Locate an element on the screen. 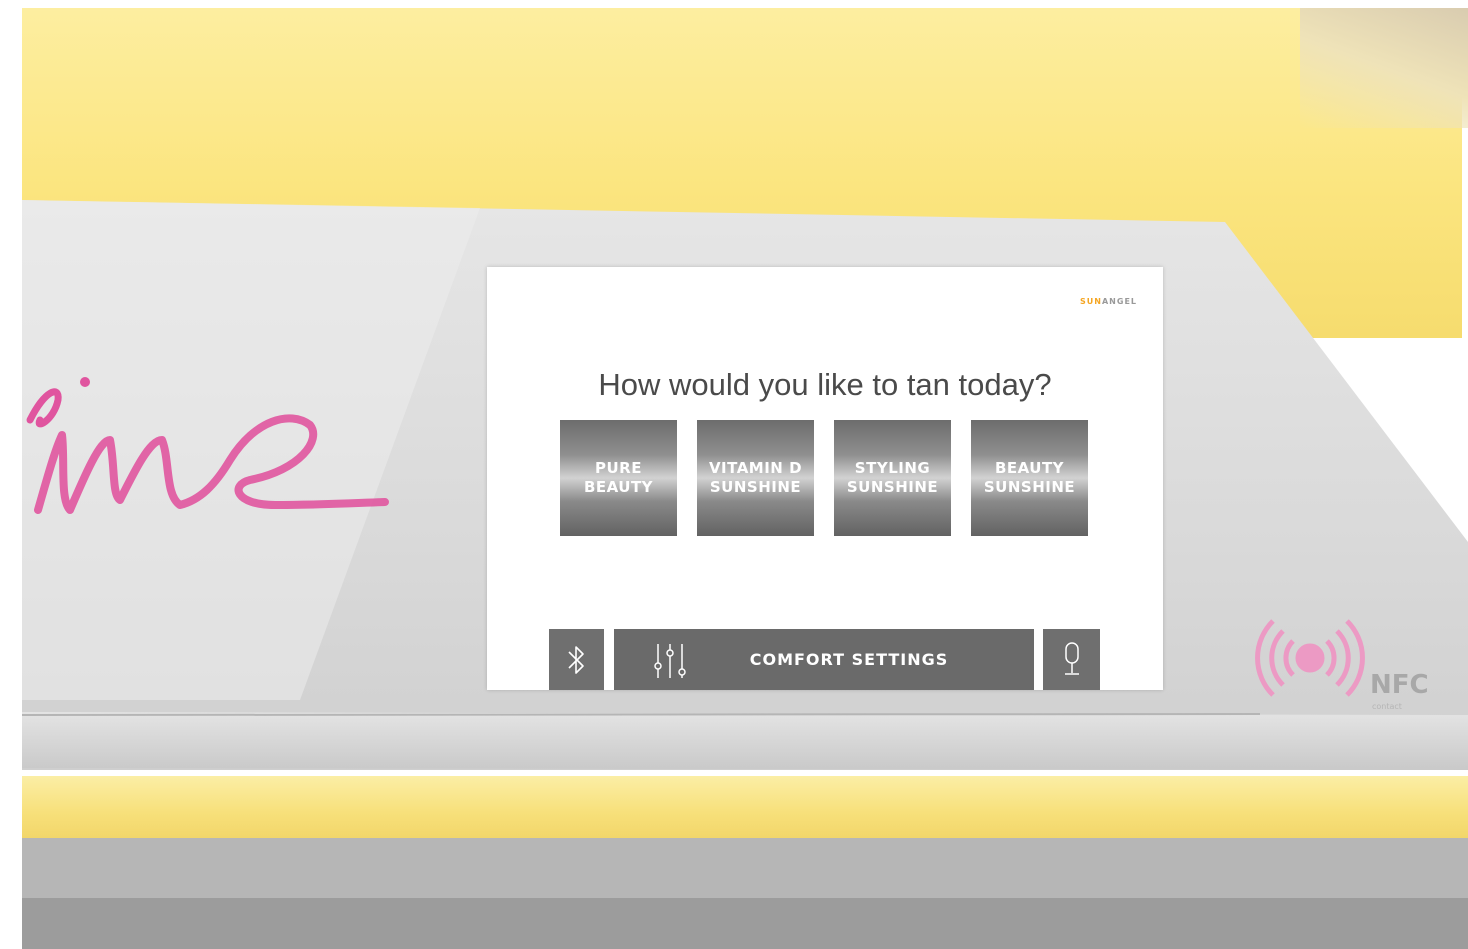 The width and height of the screenshot is (1468, 949). mode-button-vitamin-d-sunshine: VITAMIN D SUNSHINE is located at coordinates (755, 478).